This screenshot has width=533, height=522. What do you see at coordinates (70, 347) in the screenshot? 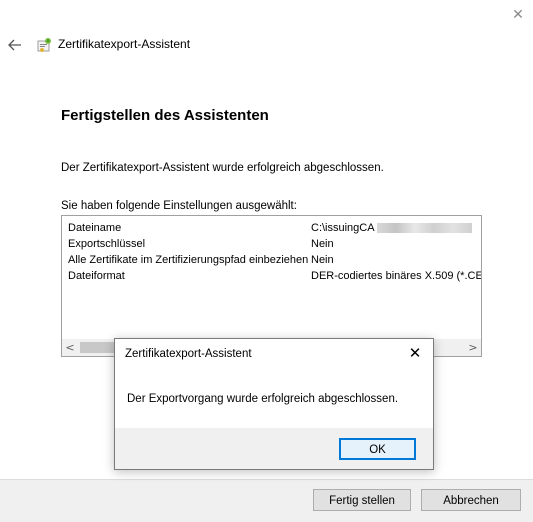
I see `scroll-left-icon: <` at bounding box center [70, 347].